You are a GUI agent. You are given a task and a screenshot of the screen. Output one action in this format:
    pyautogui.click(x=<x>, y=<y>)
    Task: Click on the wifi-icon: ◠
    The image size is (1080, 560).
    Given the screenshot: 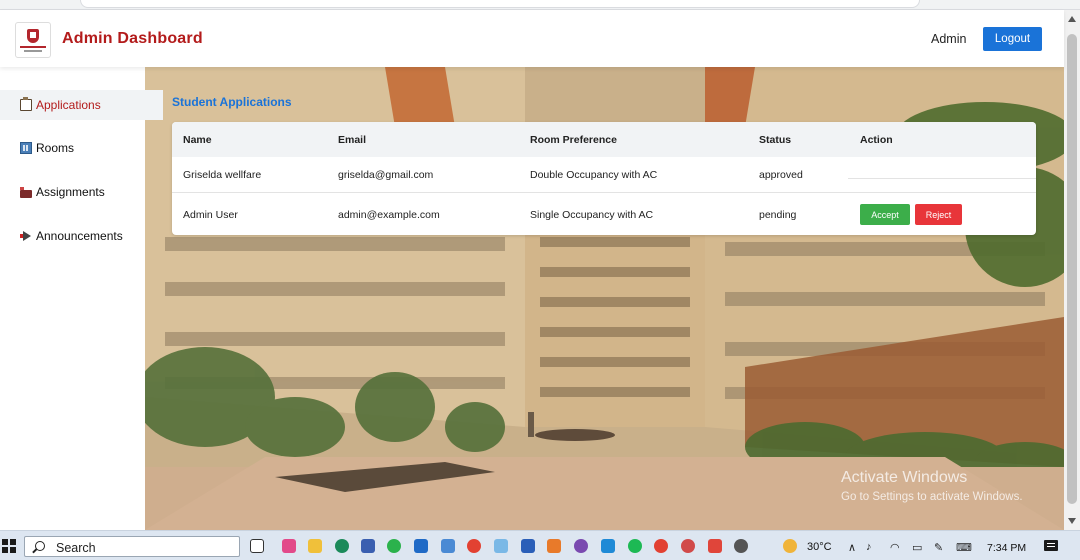 What is the action you would take?
    pyautogui.click(x=895, y=547)
    